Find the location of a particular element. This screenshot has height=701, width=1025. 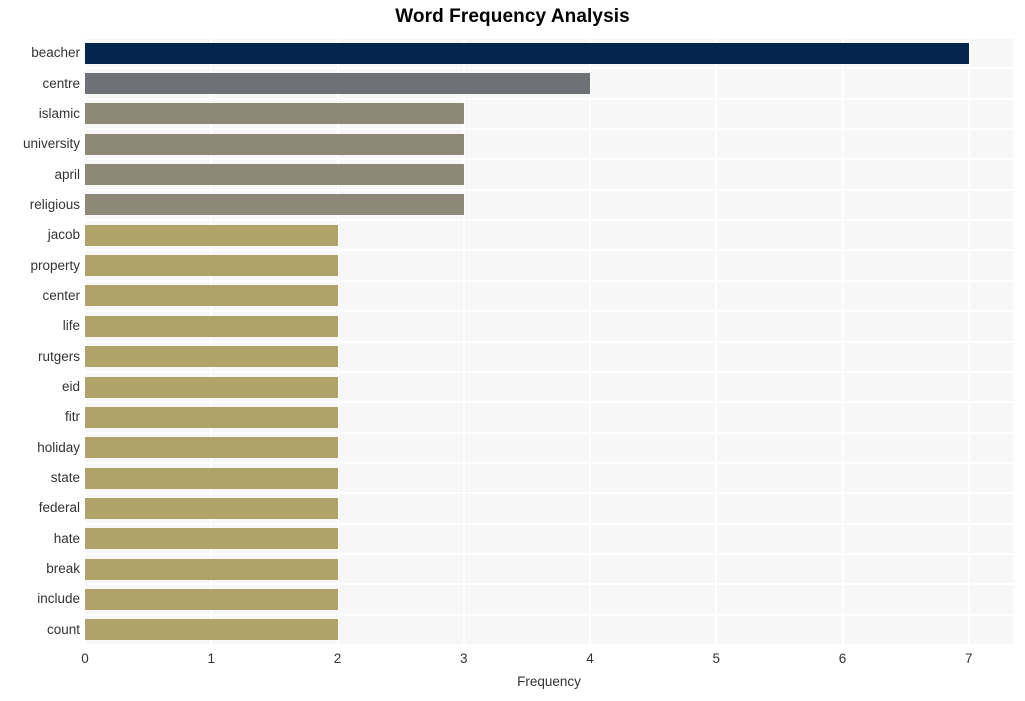

x-tick-label: 4 is located at coordinates (590, 658).